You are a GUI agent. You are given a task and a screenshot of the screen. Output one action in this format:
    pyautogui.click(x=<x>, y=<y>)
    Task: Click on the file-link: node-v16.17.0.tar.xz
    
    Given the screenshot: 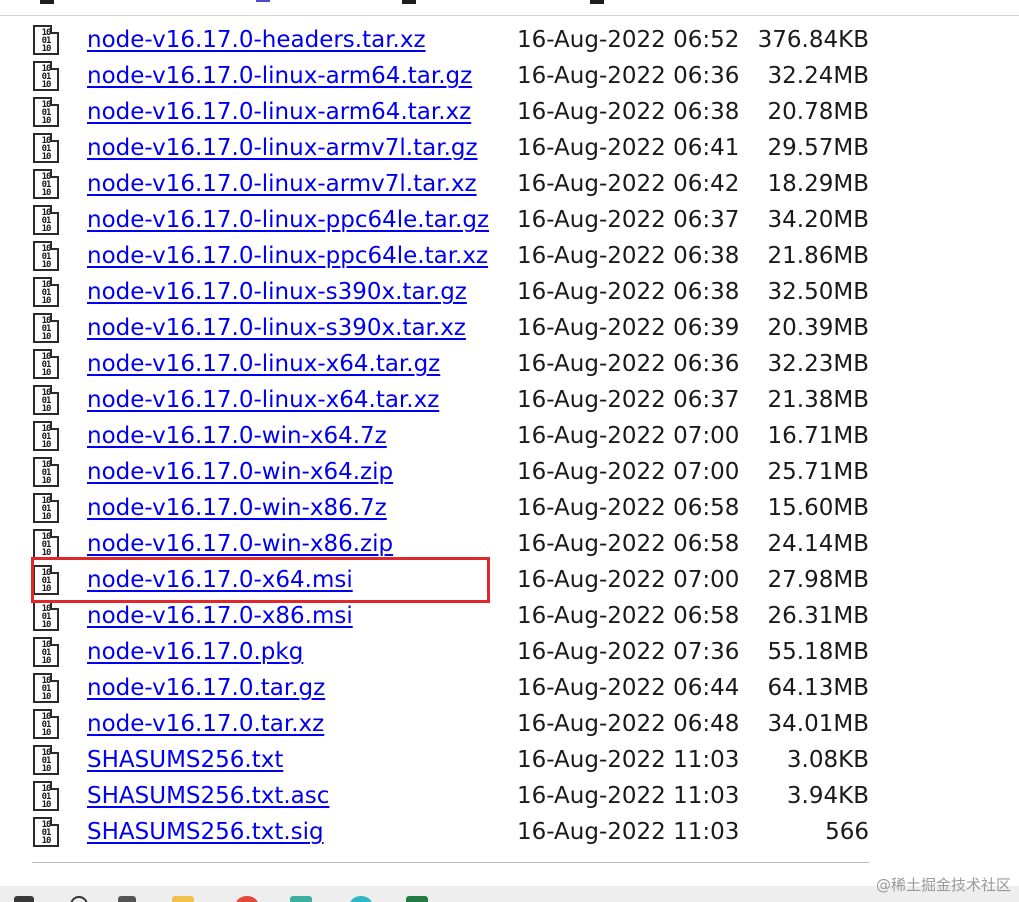 What is the action you would take?
    pyautogui.click(x=205, y=724)
    